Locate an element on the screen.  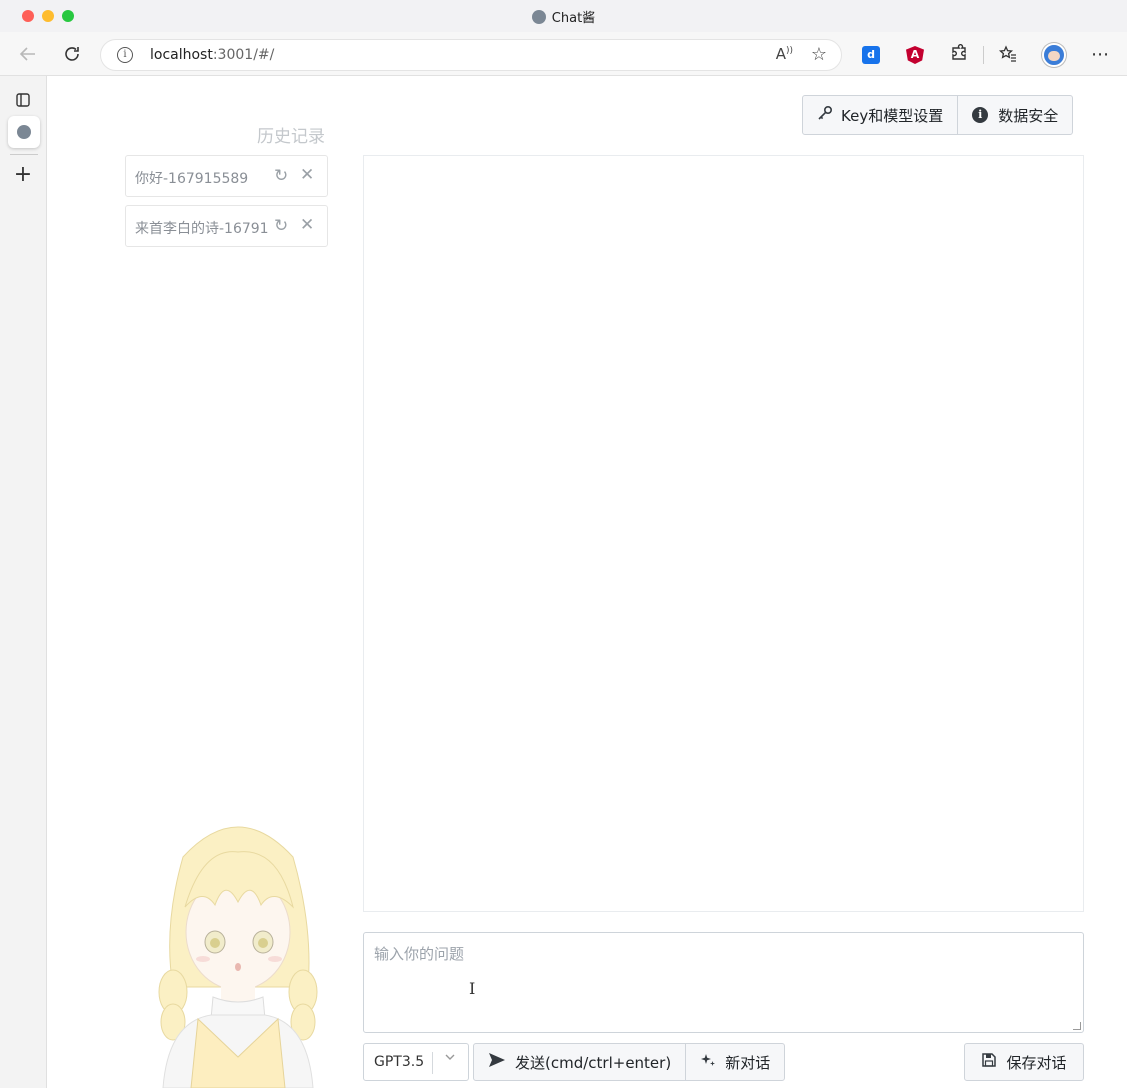
profile-avatar is located at coordinates (1054, 55).